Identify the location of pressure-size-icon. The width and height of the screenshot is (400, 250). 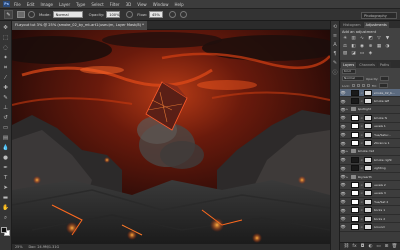
(183, 14).